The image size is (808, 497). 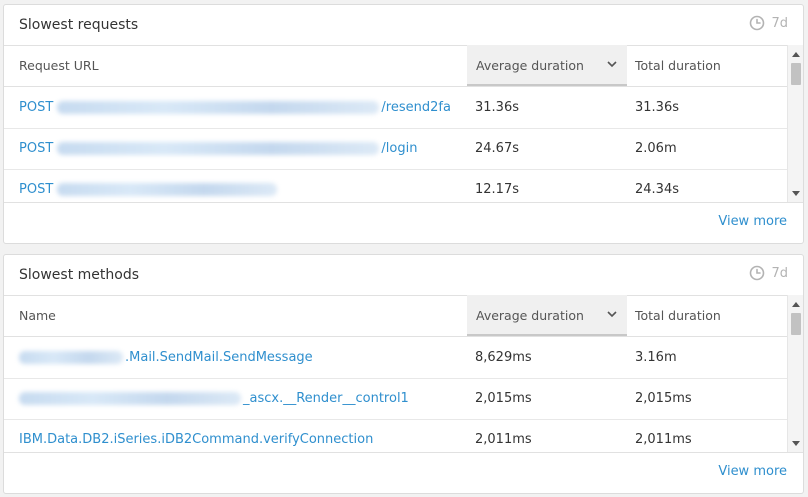 I want to click on panel-header: Slowest requests 7d, so click(x=403, y=25).